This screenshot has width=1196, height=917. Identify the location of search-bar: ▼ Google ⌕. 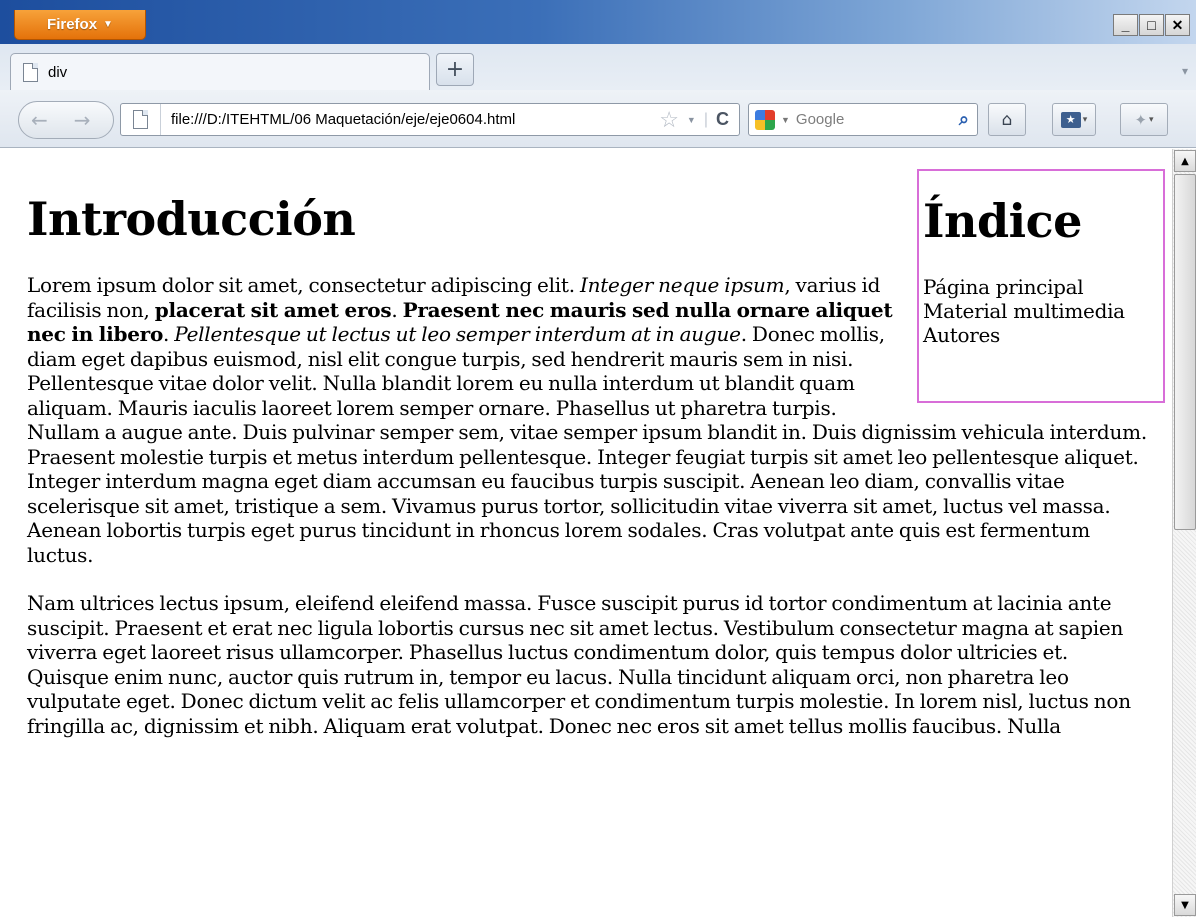
(863, 119).